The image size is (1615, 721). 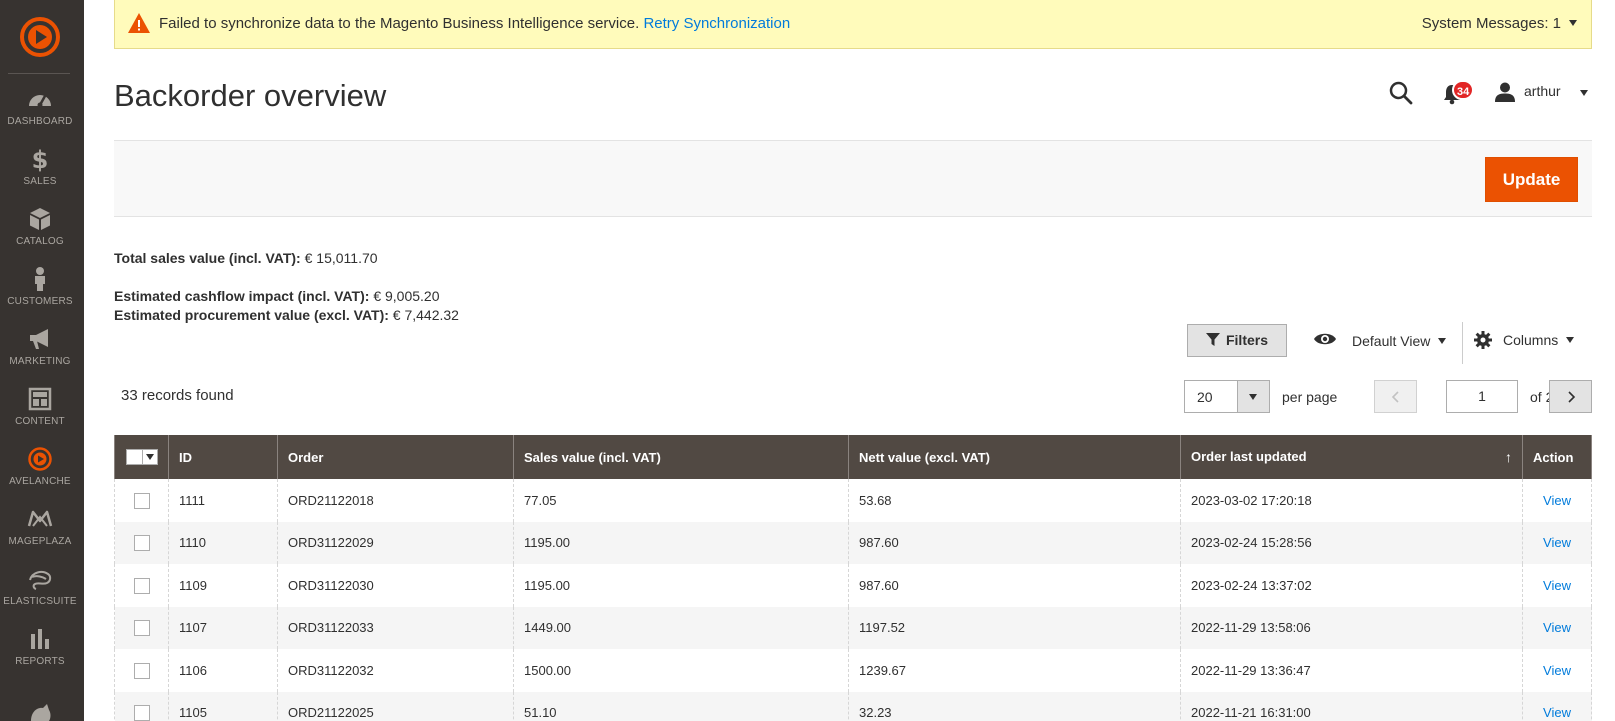 I want to click on sidebar-item-content: CONTENT, so click(x=40, y=416).